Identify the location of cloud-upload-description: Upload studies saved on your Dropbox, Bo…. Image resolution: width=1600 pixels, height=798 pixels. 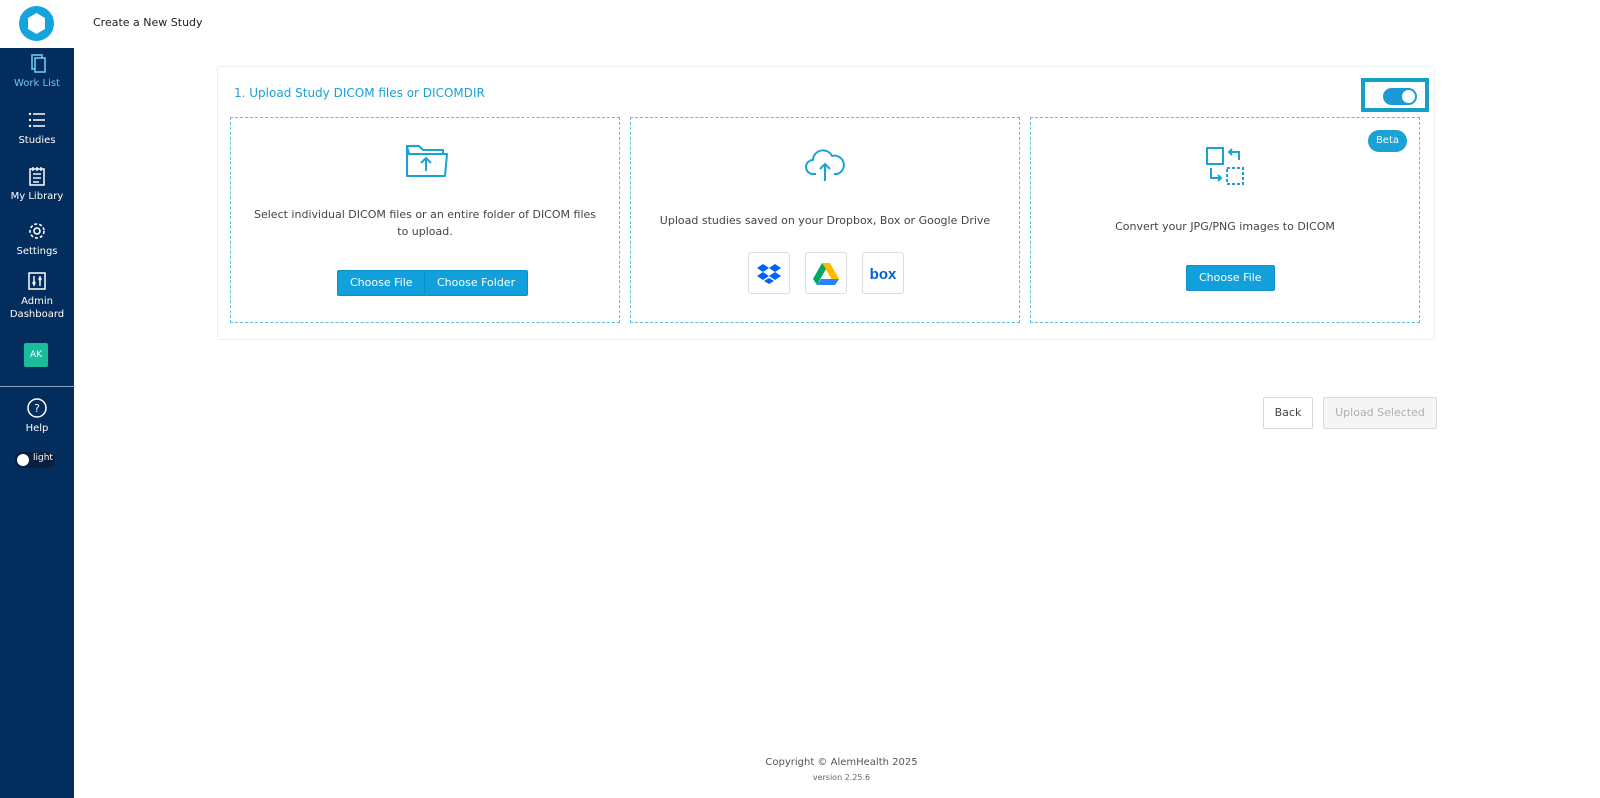
(825, 220).